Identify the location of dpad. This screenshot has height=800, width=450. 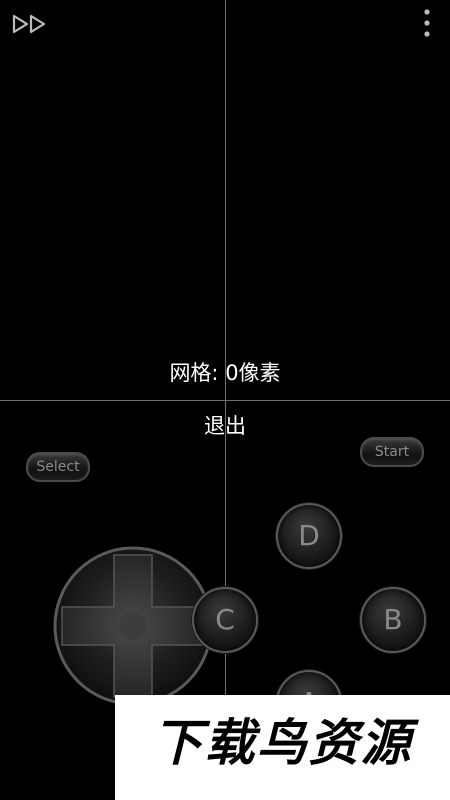
(133, 626).